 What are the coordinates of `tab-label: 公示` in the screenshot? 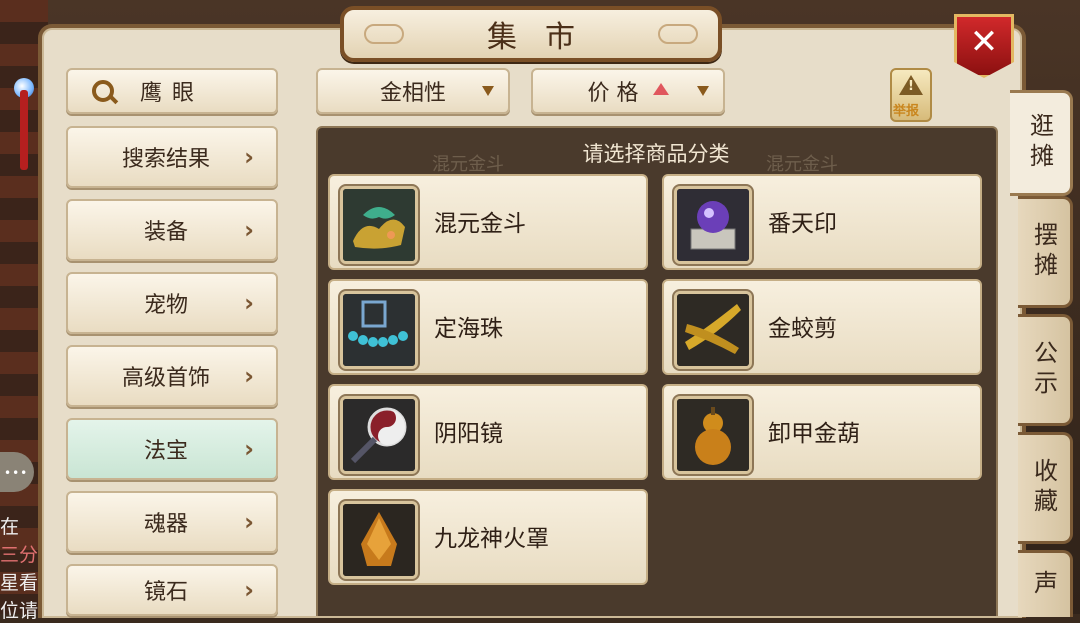 It's located at (1043, 370).